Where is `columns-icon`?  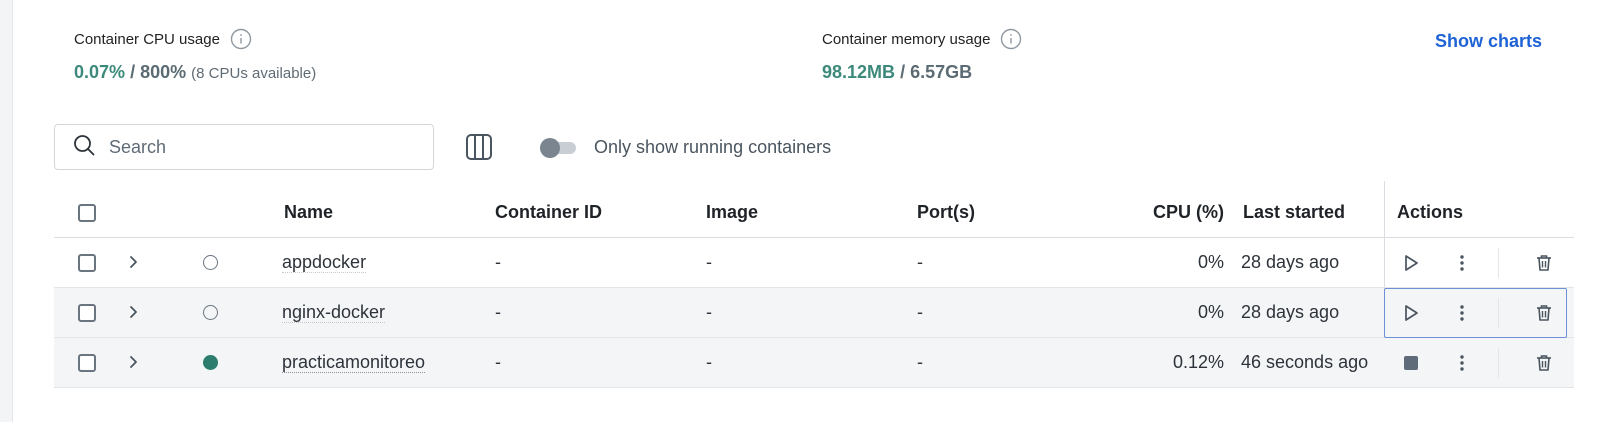
columns-icon is located at coordinates (479, 147).